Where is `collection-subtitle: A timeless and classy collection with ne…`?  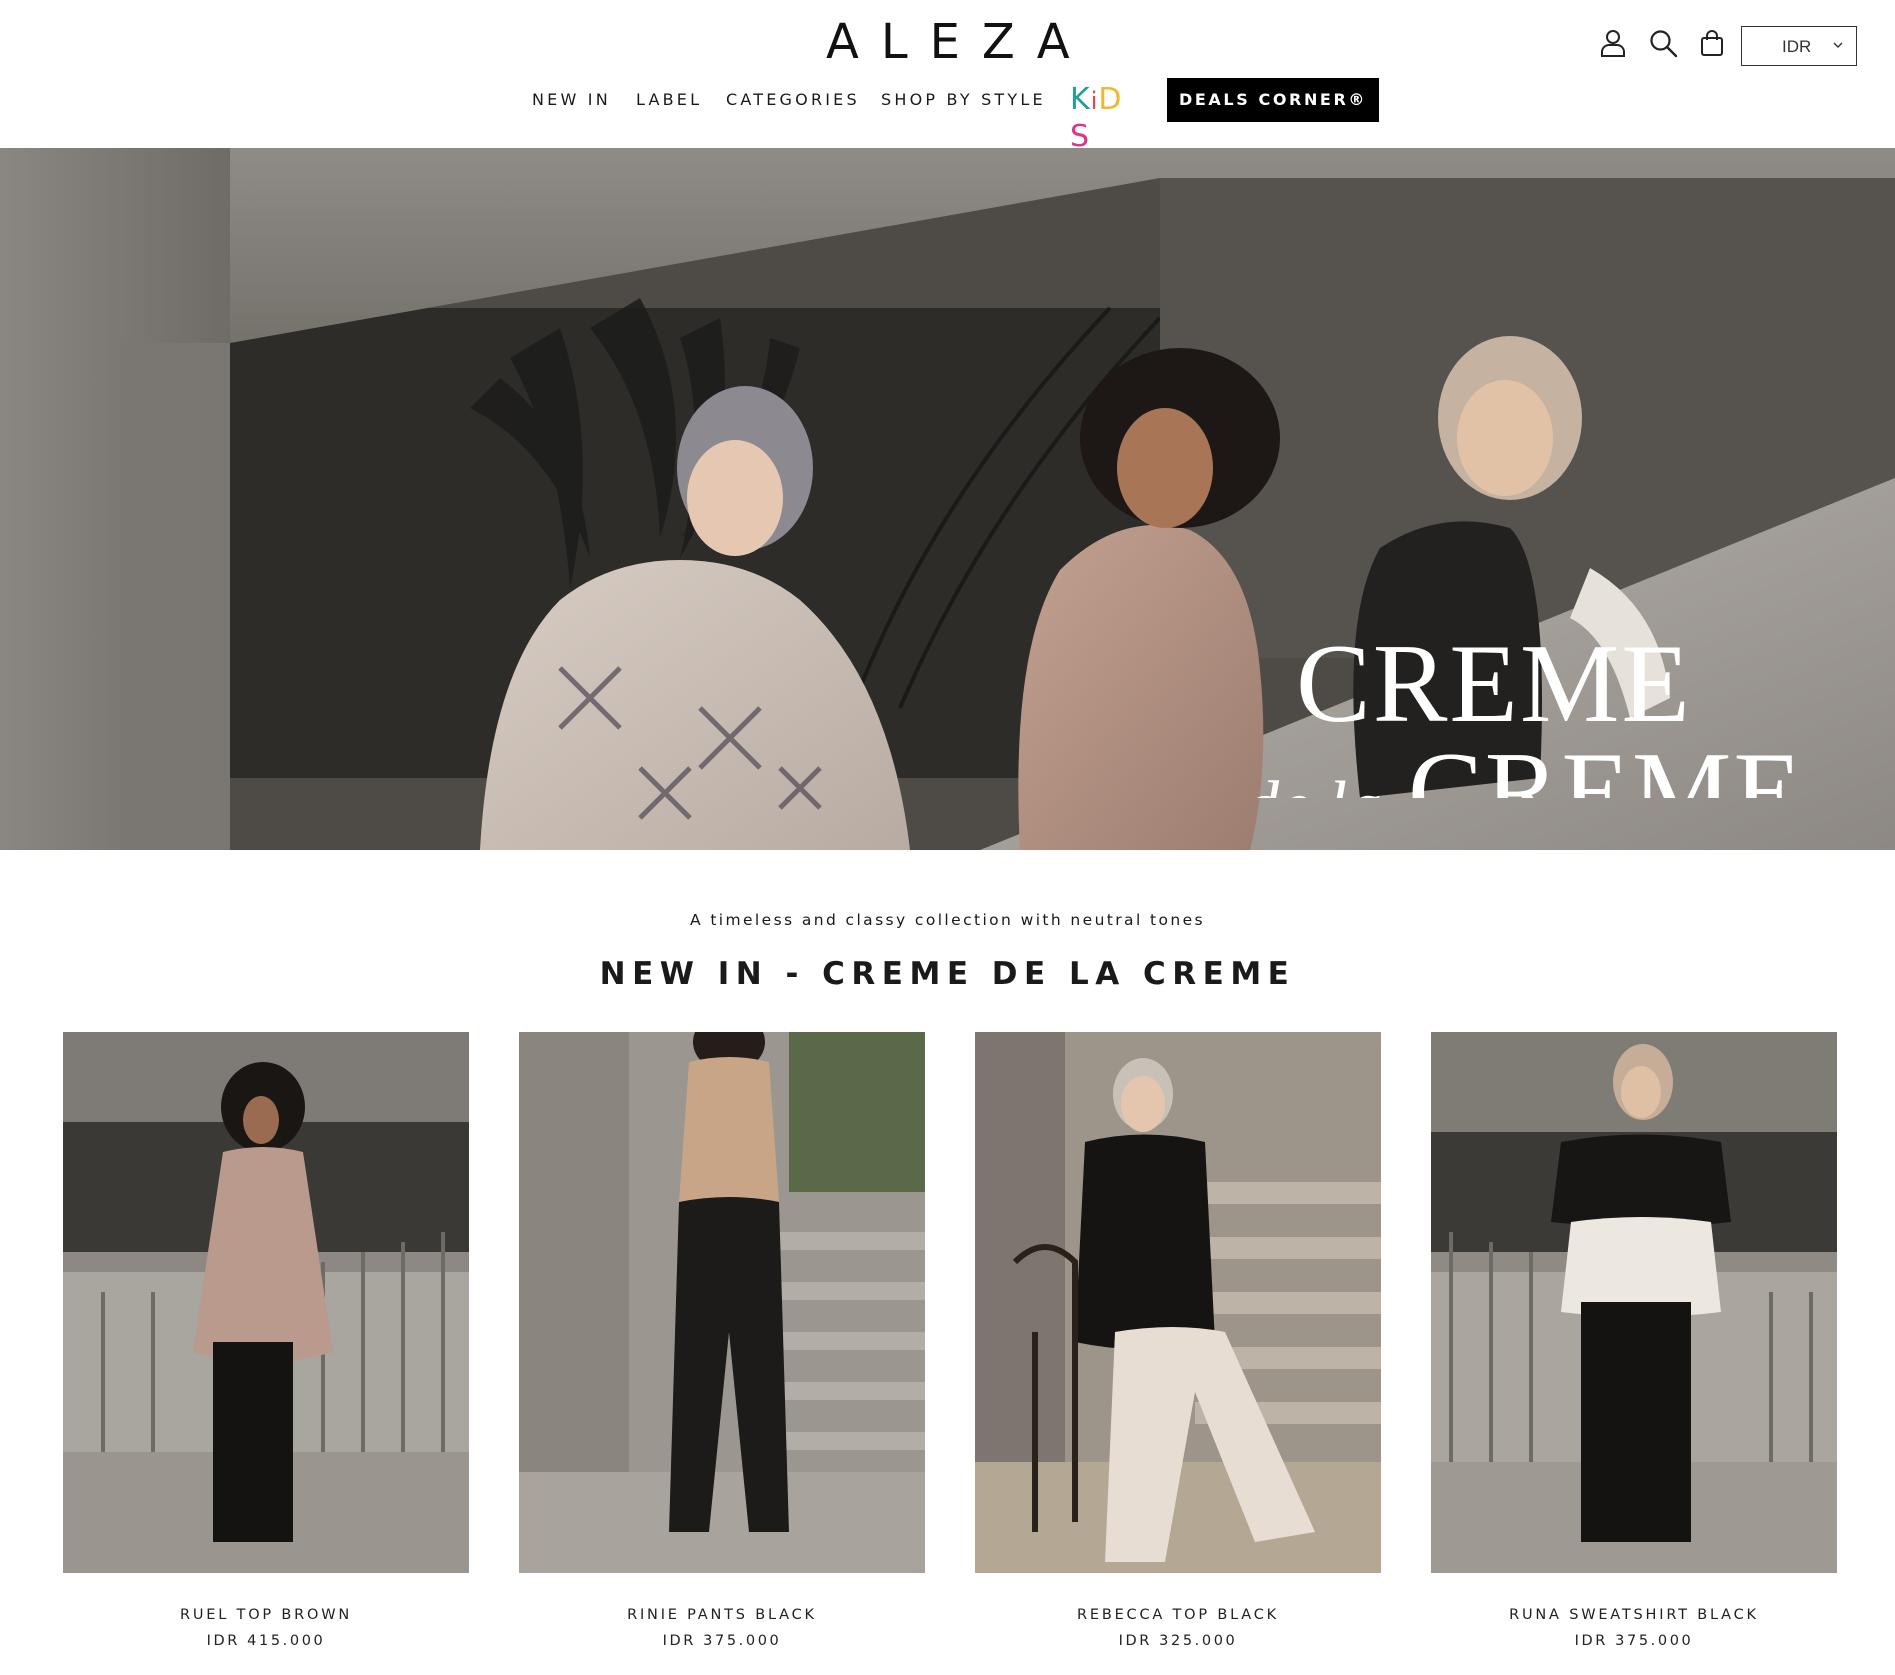
collection-subtitle: A timeless and classy collection with ne… is located at coordinates (947, 920).